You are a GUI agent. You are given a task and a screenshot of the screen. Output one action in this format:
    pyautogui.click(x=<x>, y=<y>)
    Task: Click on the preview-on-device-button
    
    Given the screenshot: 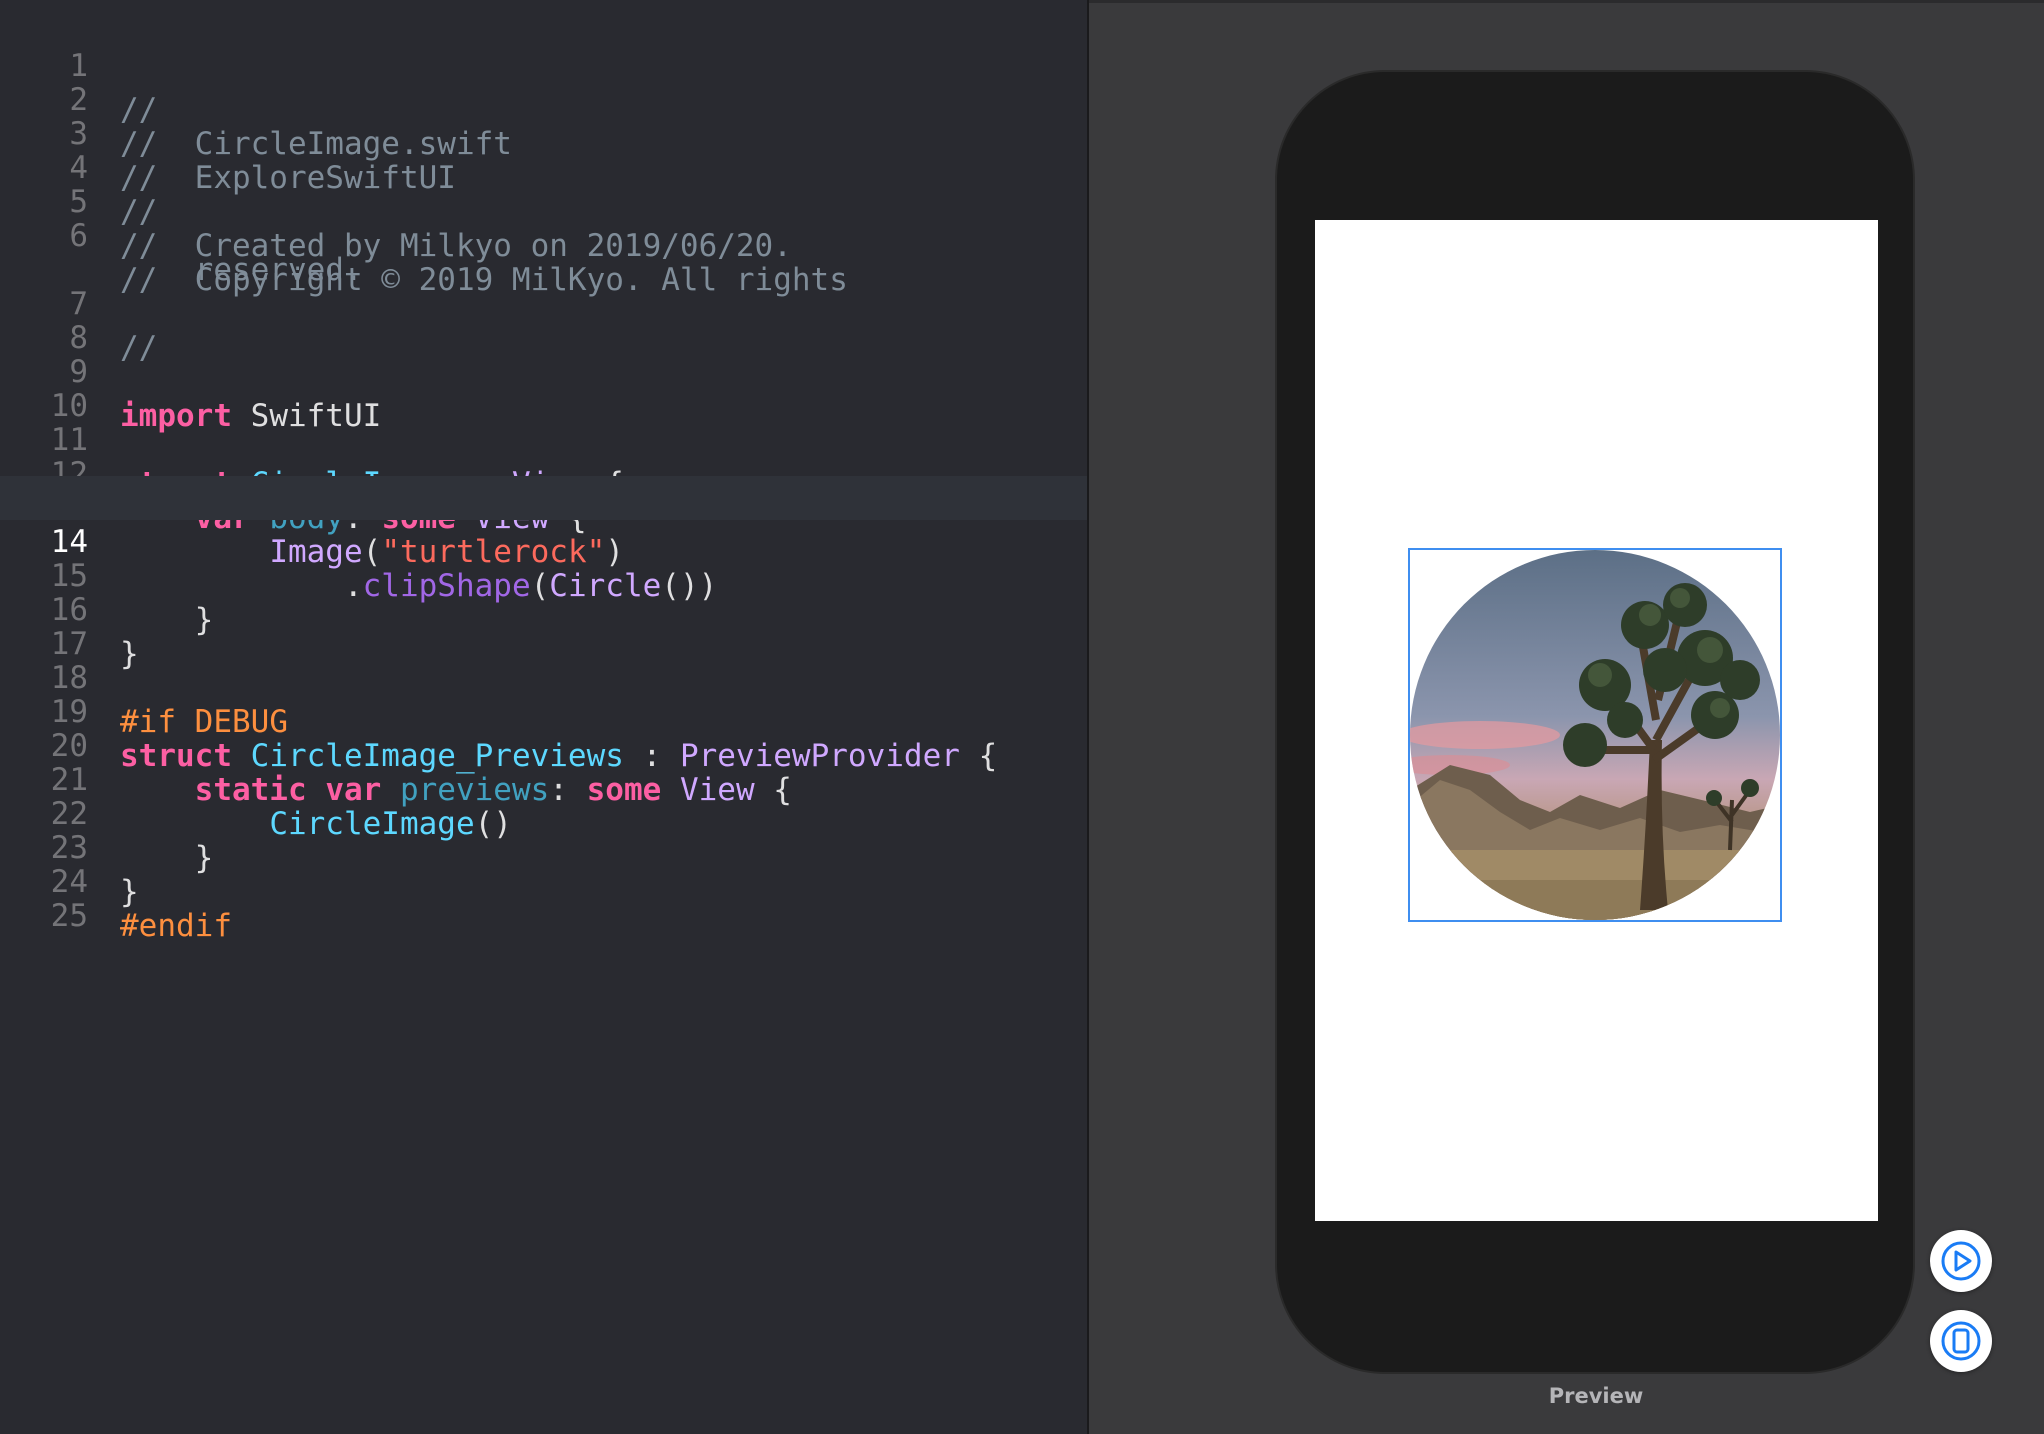 What is the action you would take?
    pyautogui.click(x=1961, y=1341)
    